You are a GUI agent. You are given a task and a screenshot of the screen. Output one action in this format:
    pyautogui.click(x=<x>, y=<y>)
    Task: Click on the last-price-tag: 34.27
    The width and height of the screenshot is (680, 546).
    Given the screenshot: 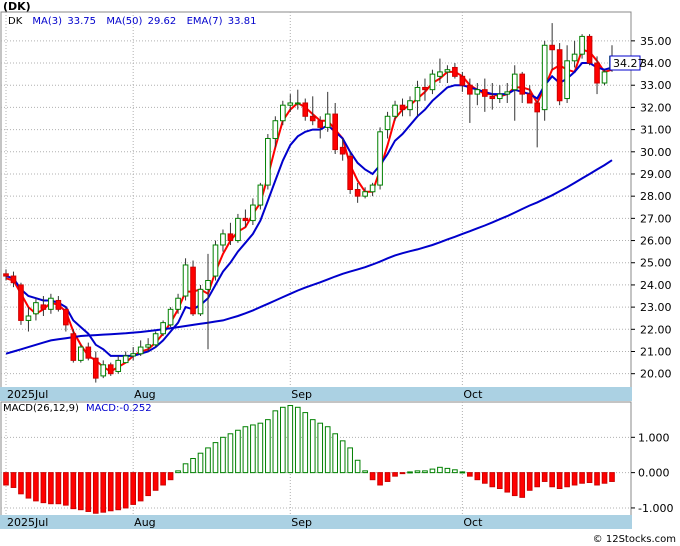 What is the action you would take?
    pyautogui.click(x=627, y=63)
    